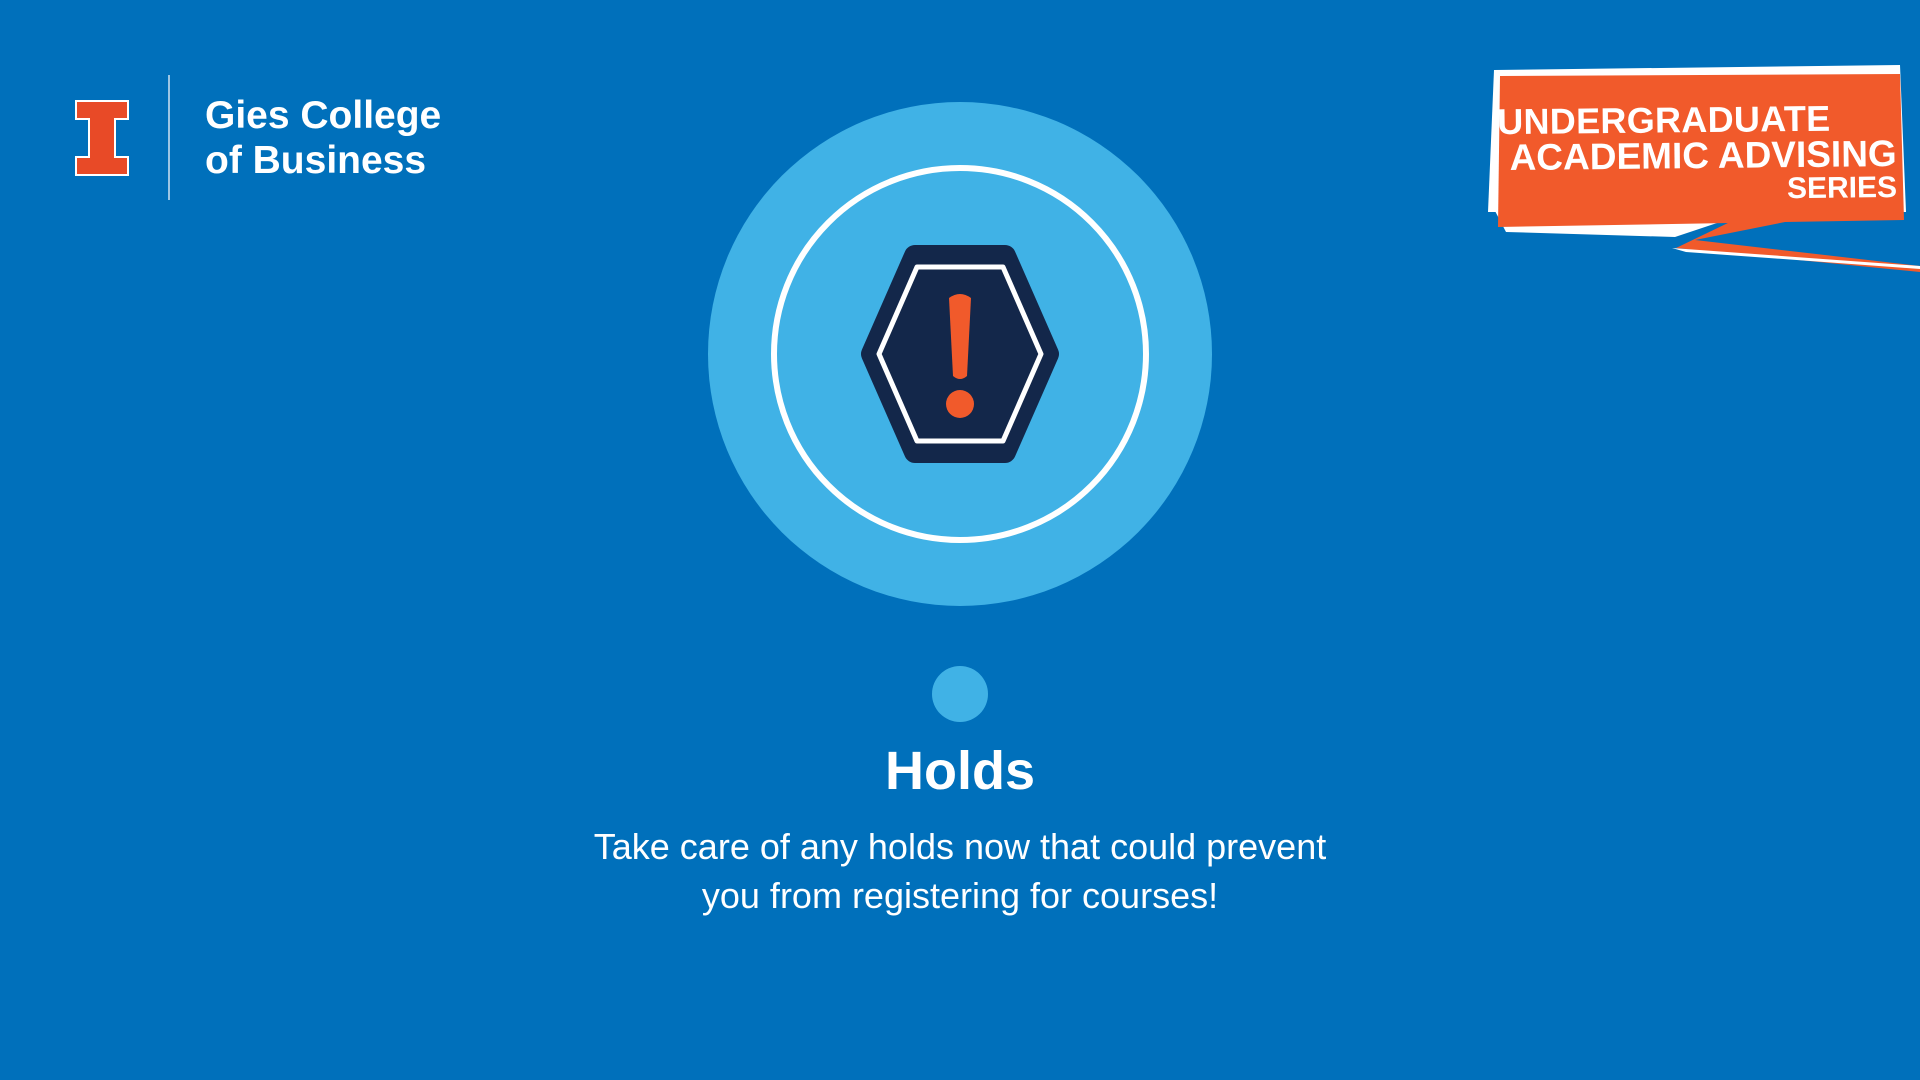 This screenshot has width=1920, height=1080. What do you see at coordinates (959, 771) in the screenshot?
I see `slide-title: Holds` at bounding box center [959, 771].